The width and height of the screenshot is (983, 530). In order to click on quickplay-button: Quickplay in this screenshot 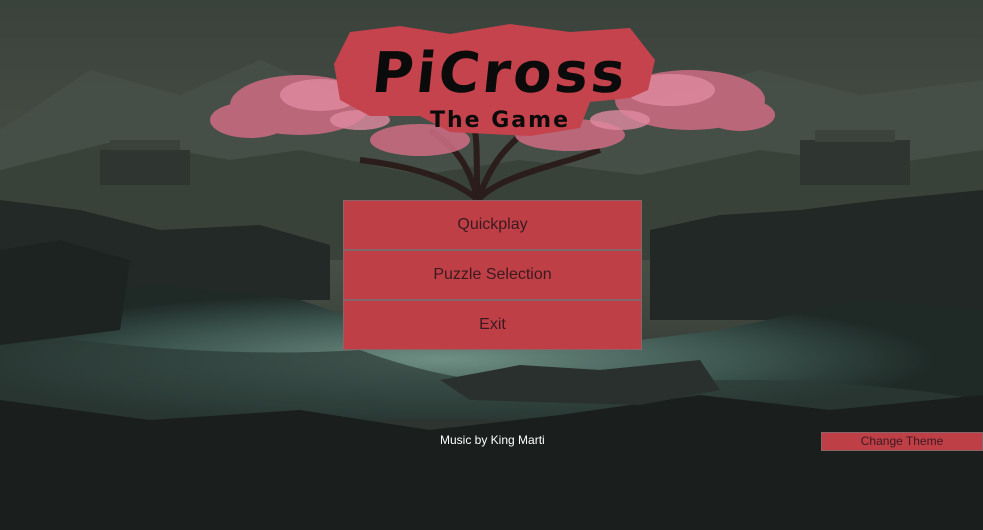, I will do `click(492, 225)`.